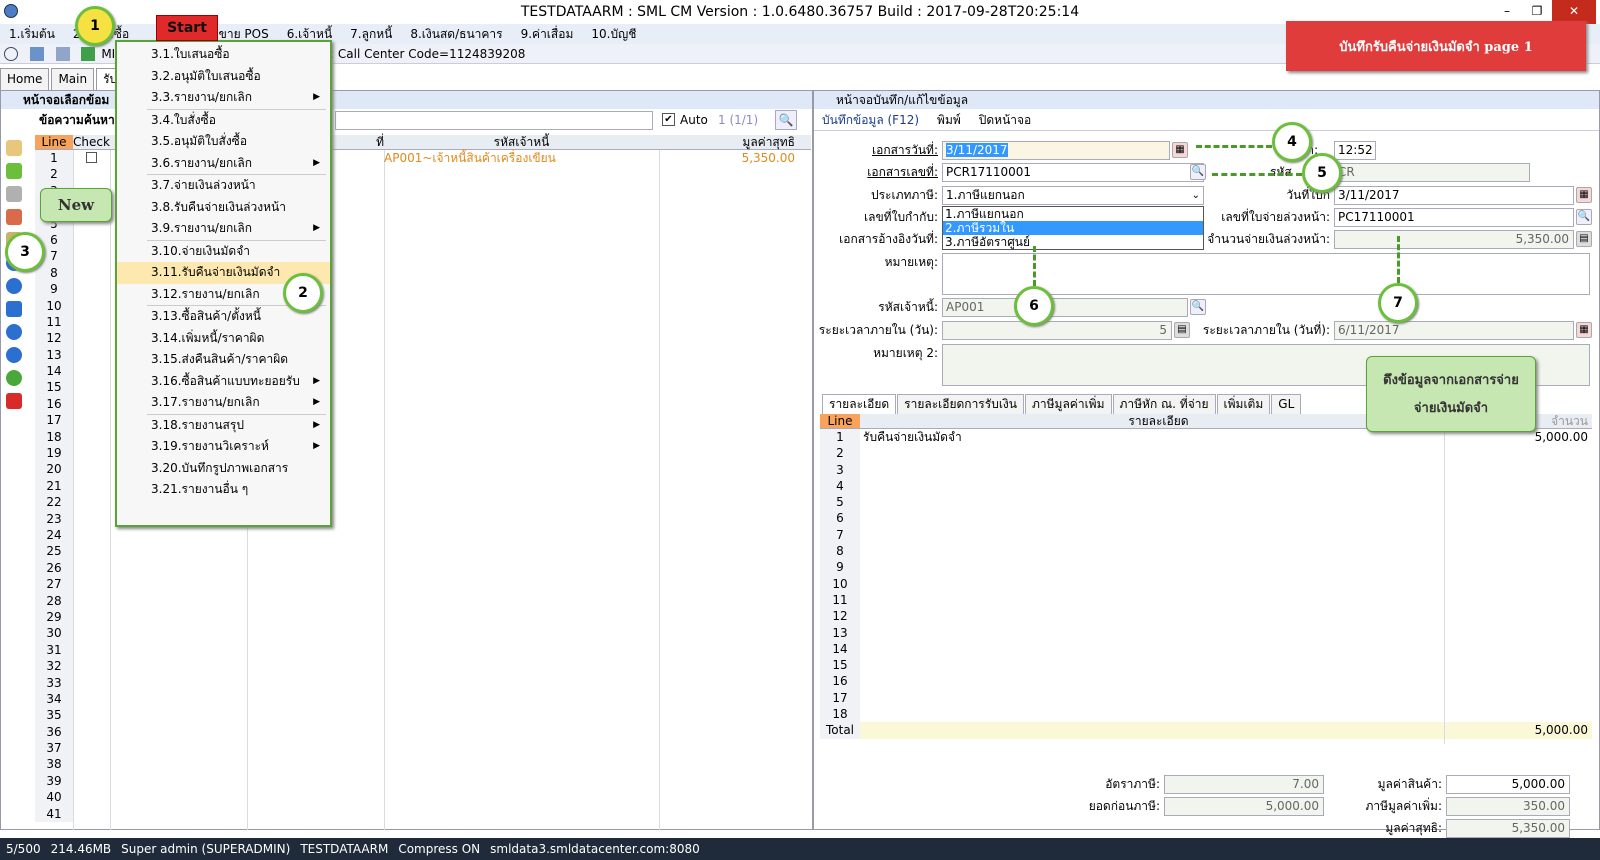  What do you see at coordinates (1206, 698) in the screenshot?
I see `detail-row: 17` at bounding box center [1206, 698].